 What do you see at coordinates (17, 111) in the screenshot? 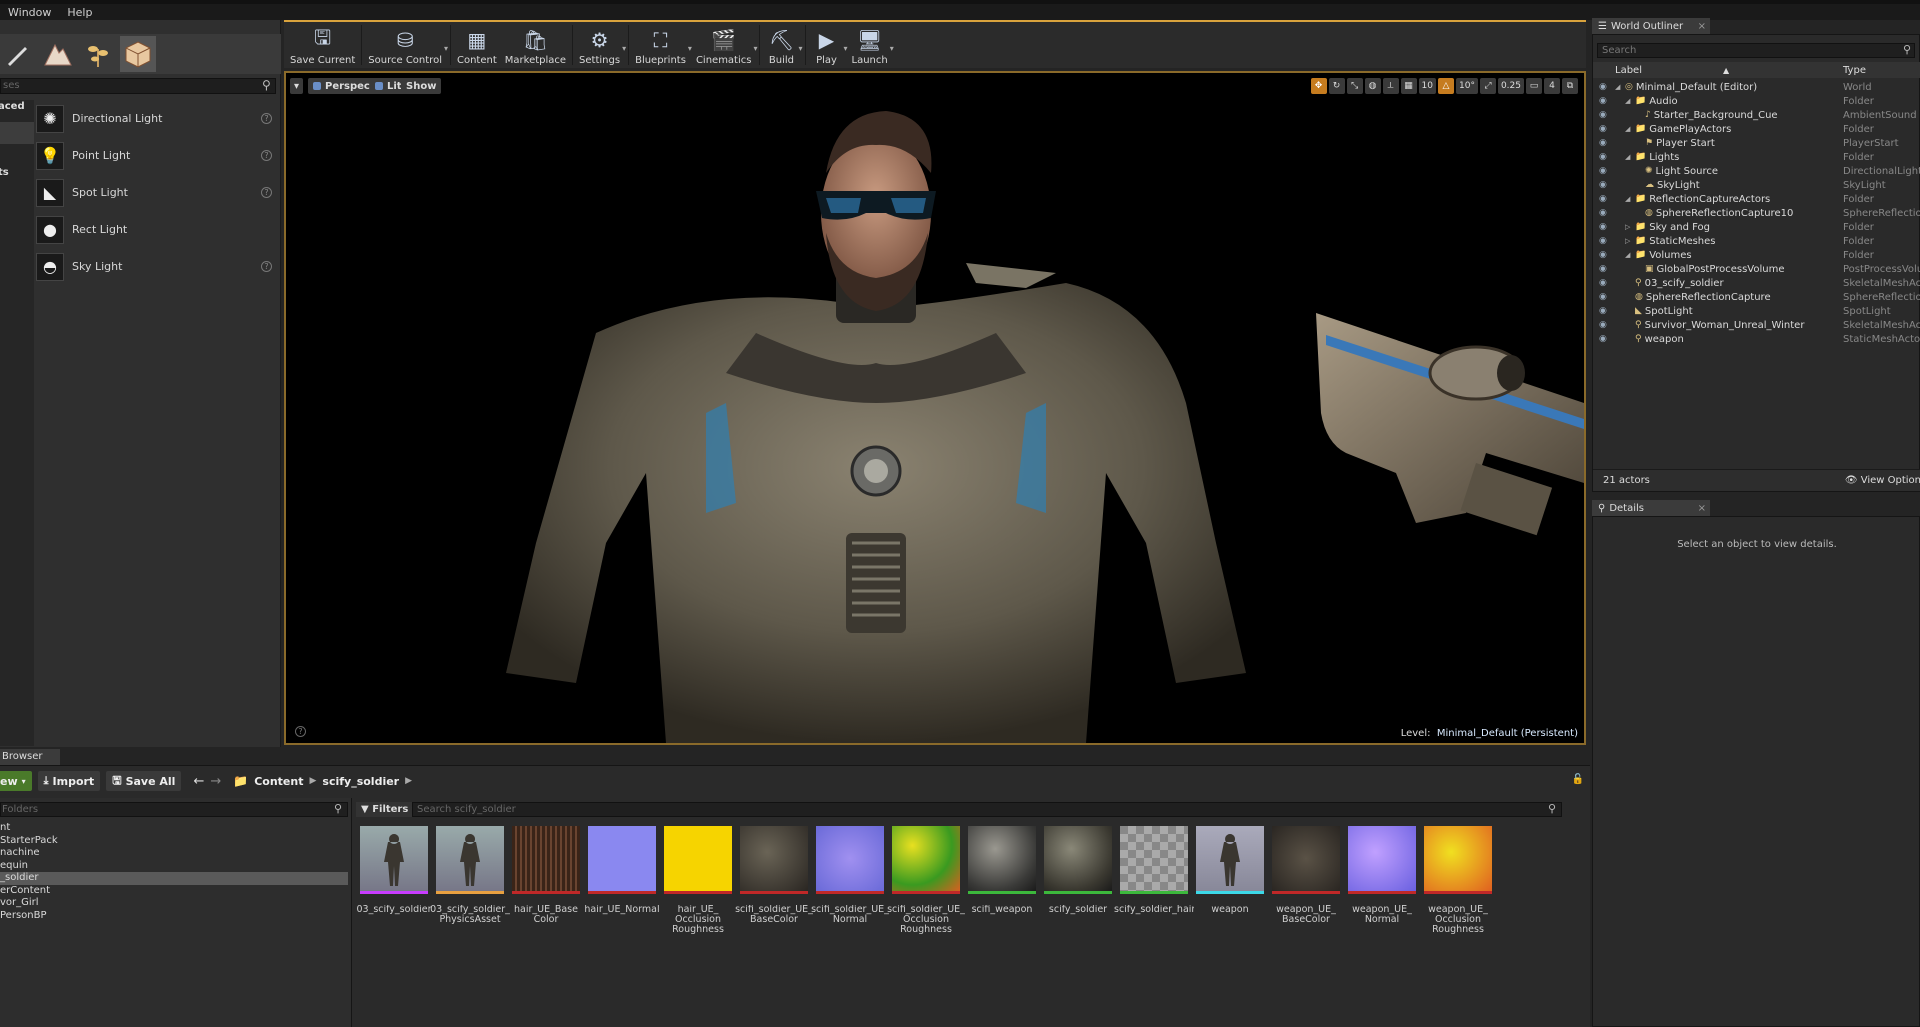
I see `category-tab: aced` at bounding box center [17, 111].